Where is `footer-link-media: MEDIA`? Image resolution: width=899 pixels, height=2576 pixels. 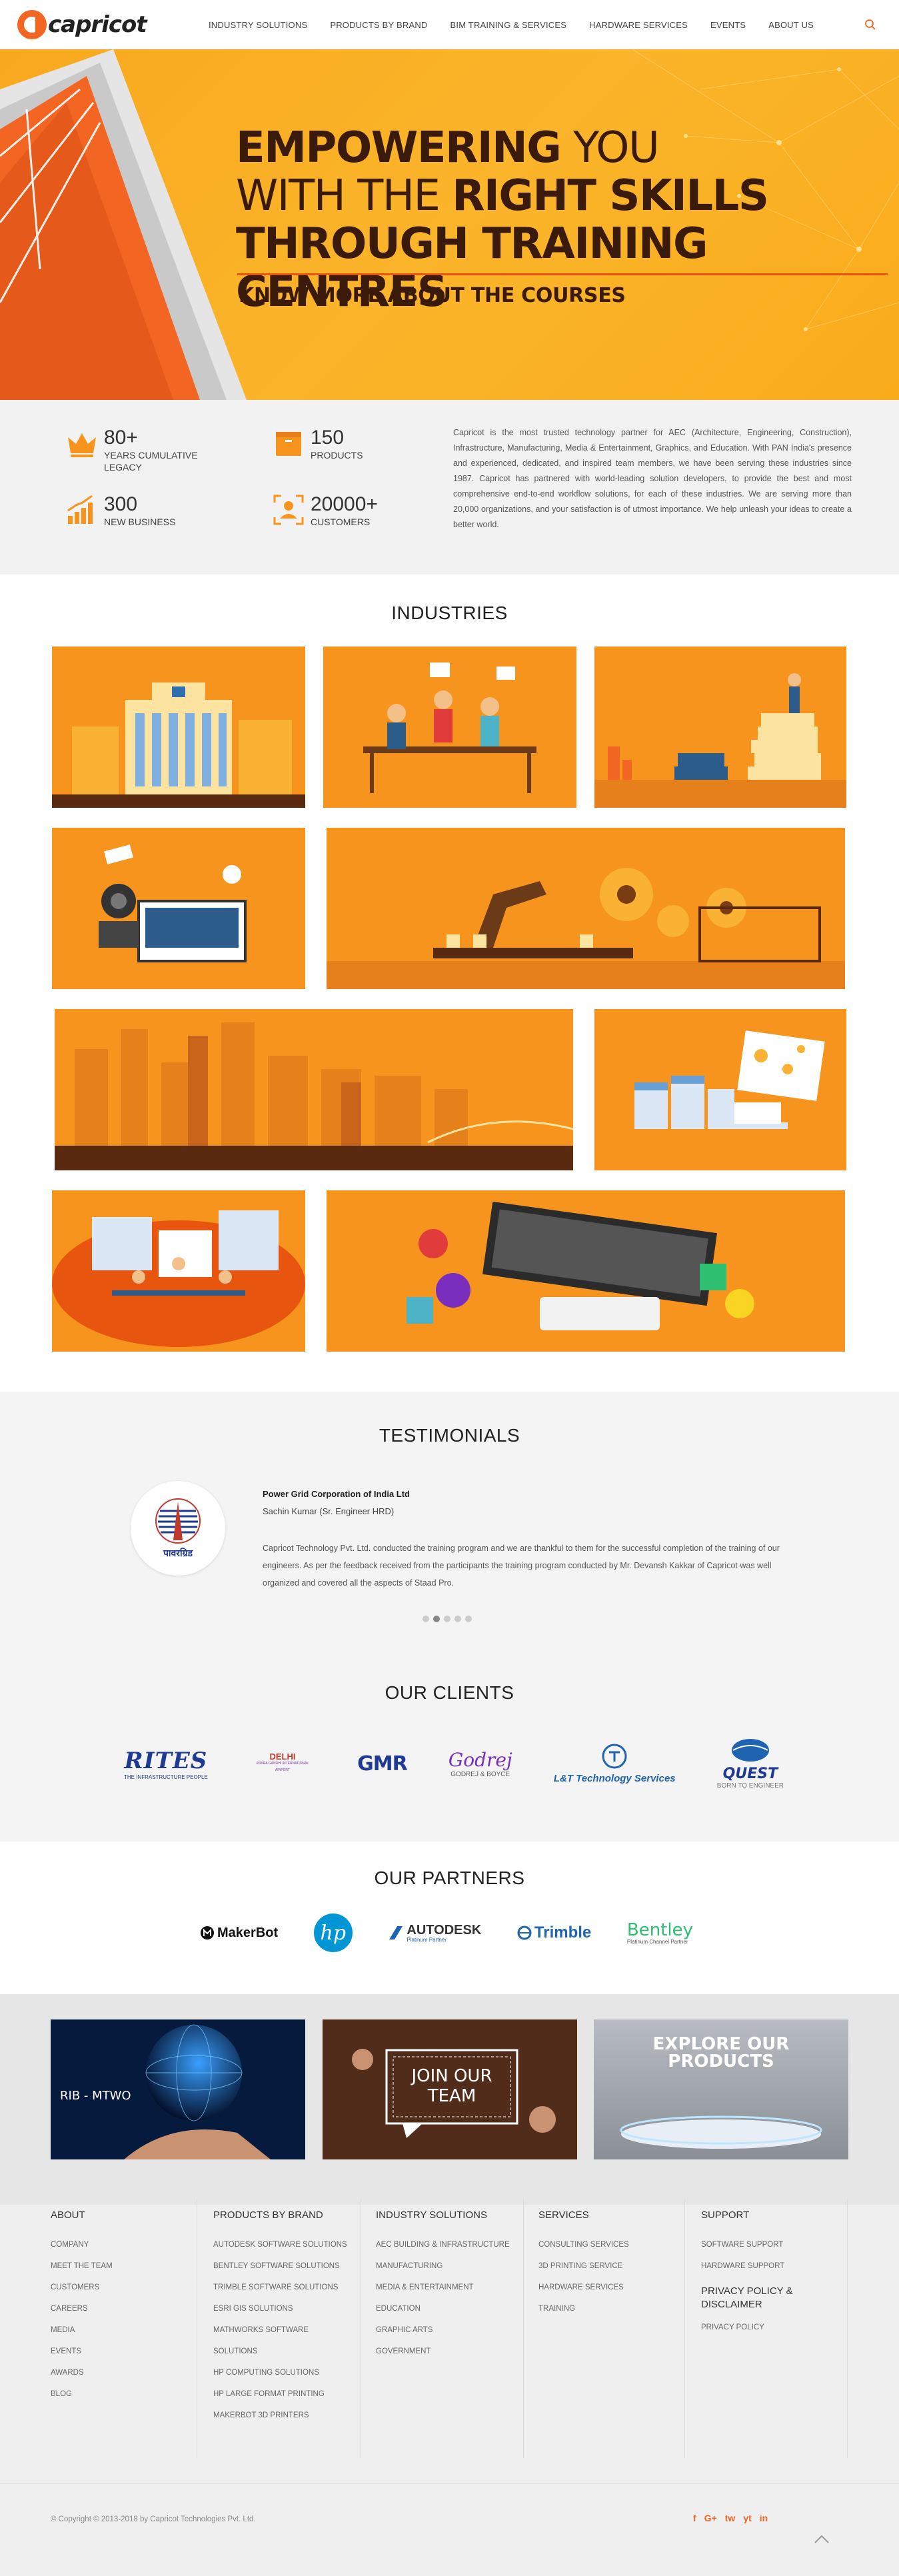 footer-link-media: MEDIA is located at coordinates (124, 2330).